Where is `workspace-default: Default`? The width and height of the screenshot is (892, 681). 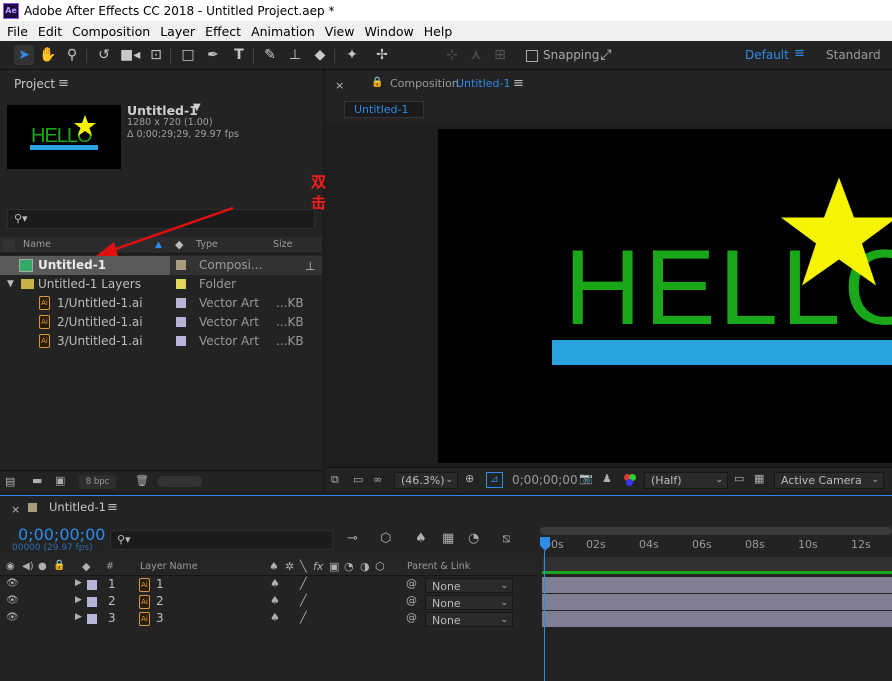
workspace-default: Default is located at coordinates (767, 55).